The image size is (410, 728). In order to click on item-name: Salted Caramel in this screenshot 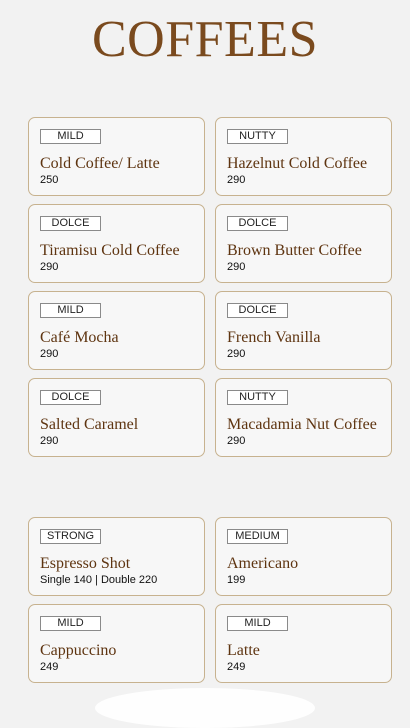, I will do `click(89, 424)`.